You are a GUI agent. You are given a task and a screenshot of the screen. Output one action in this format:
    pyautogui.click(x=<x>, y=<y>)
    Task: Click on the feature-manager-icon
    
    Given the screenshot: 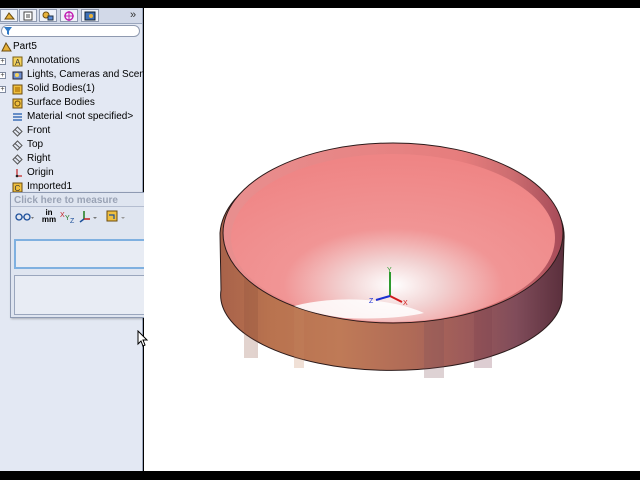 What is the action you would take?
    pyautogui.click(x=10, y=16)
    